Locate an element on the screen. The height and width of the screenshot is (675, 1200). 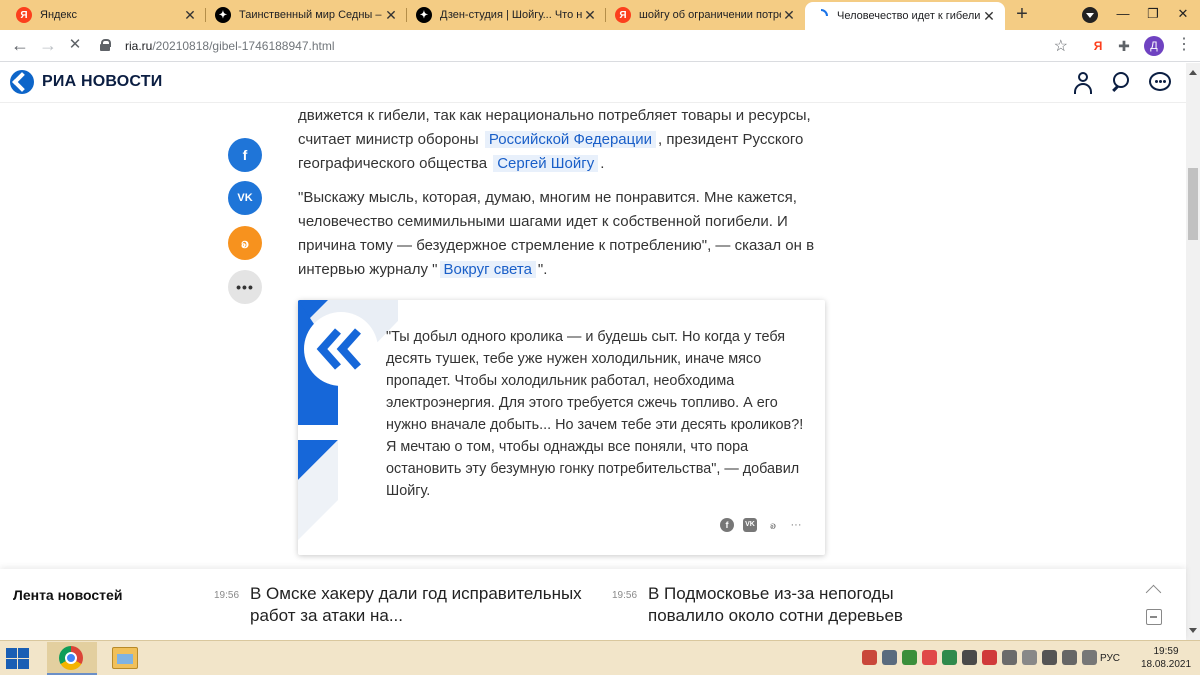
tag-link-sergey-shoigu: Сергей Шойгу is located at coordinates (546, 163).